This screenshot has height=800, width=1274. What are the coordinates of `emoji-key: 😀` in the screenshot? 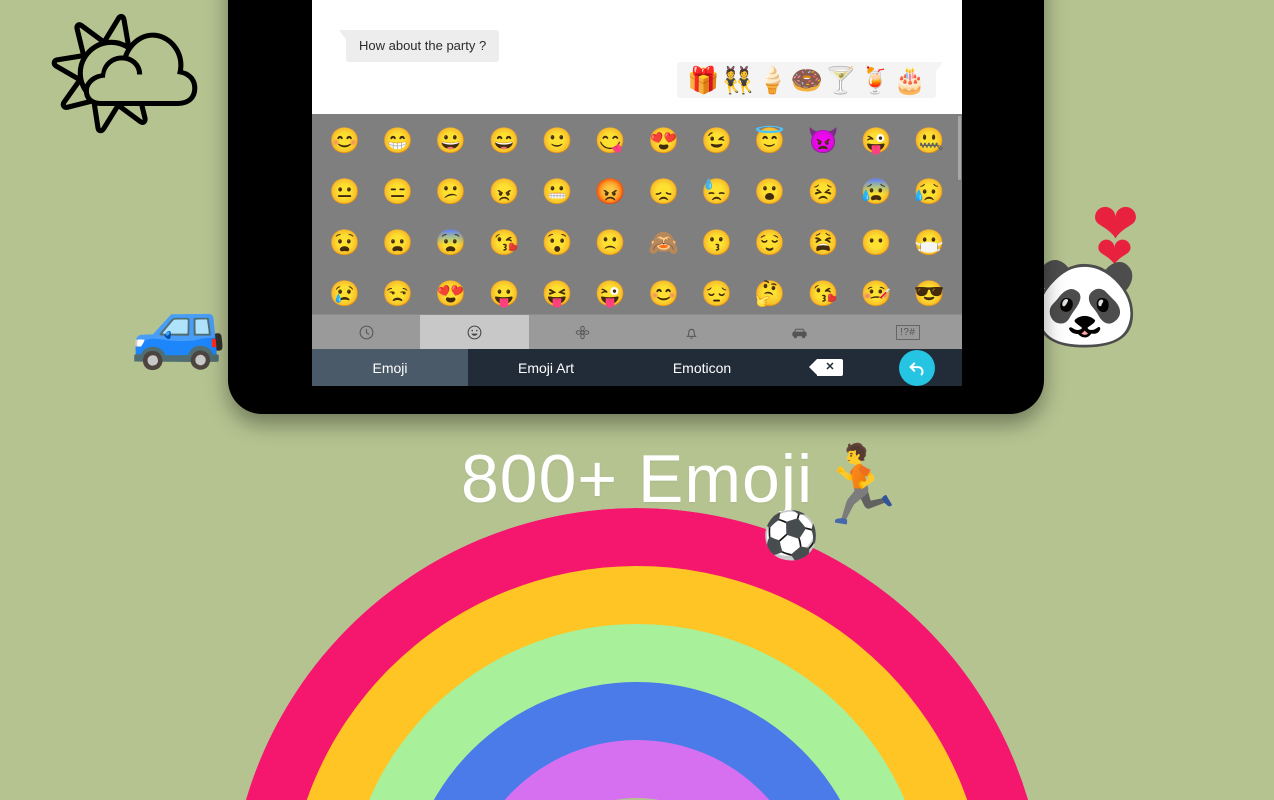 It's located at (450, 141).